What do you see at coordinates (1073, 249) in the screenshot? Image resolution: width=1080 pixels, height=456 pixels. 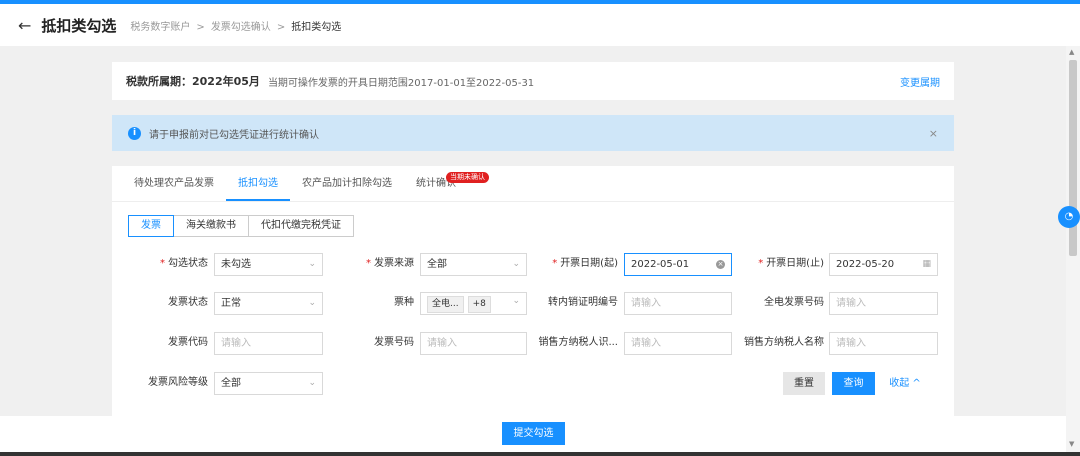 I see `vertical-scrollbar: ▲ ▼` at bounding box center [1073, 249].